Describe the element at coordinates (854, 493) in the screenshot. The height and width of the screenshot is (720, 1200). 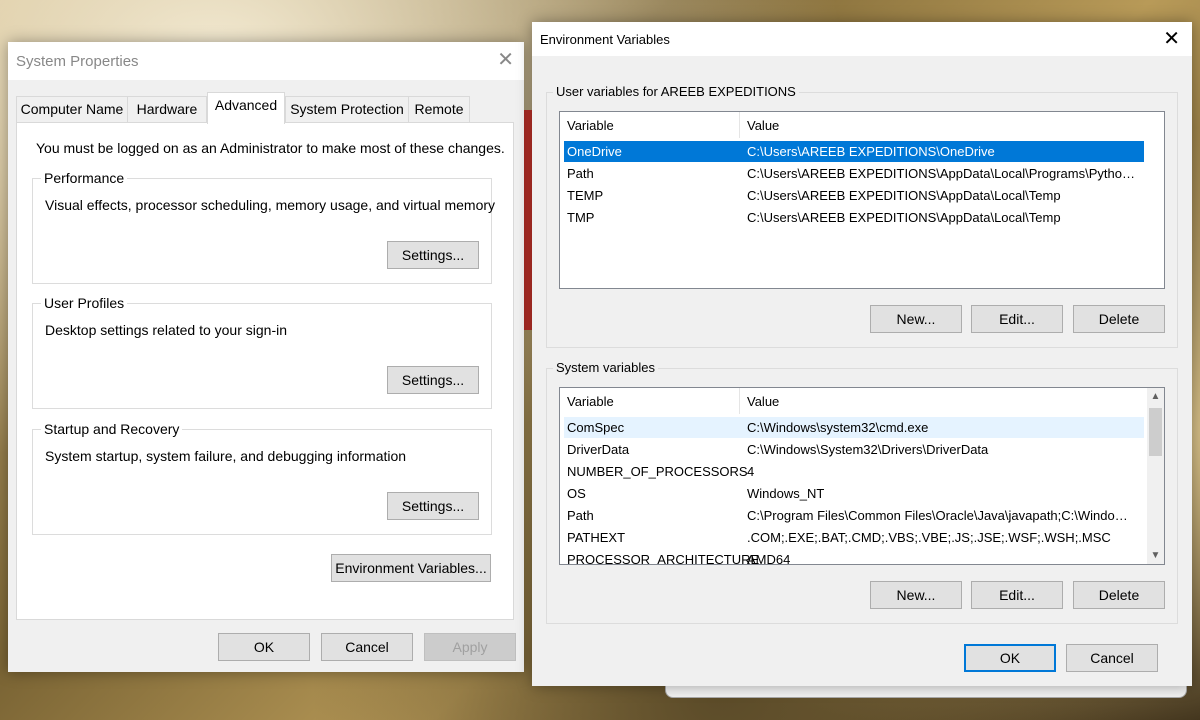
I see `list-item: OS Windows_NT` at that location.